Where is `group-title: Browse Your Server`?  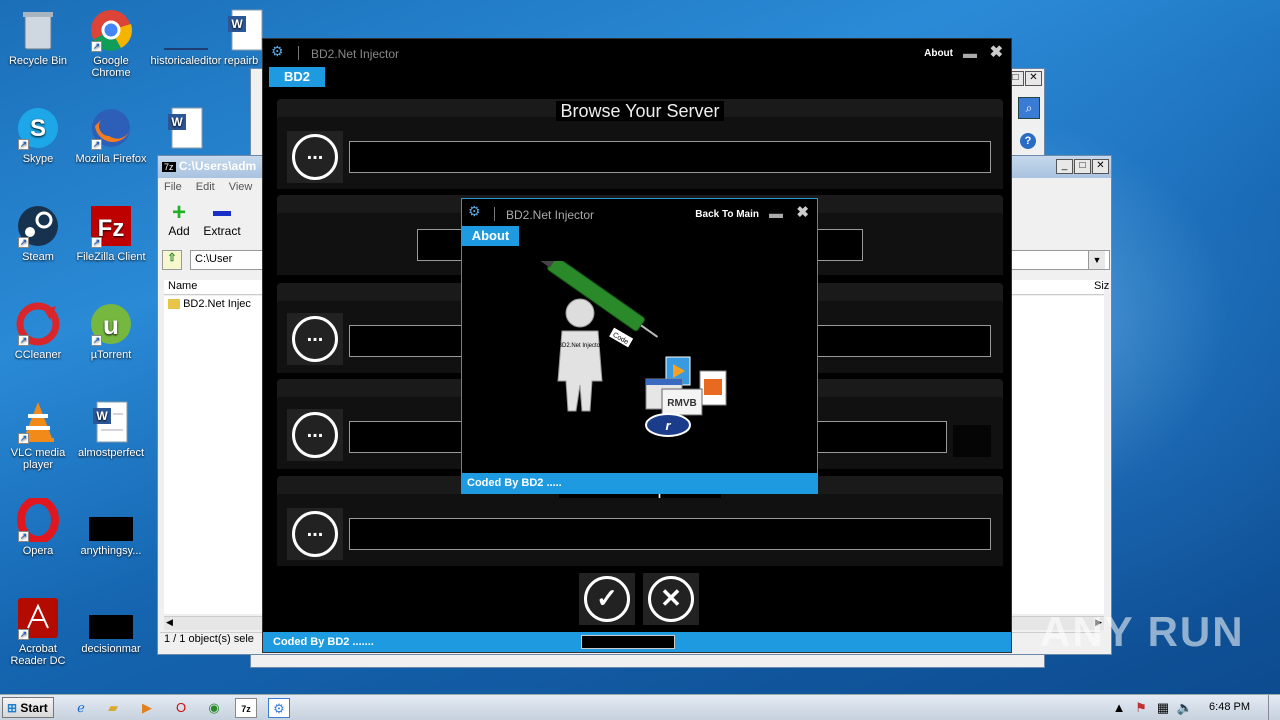
group-title: Browse Your Server is located at coordinates (640, 111).